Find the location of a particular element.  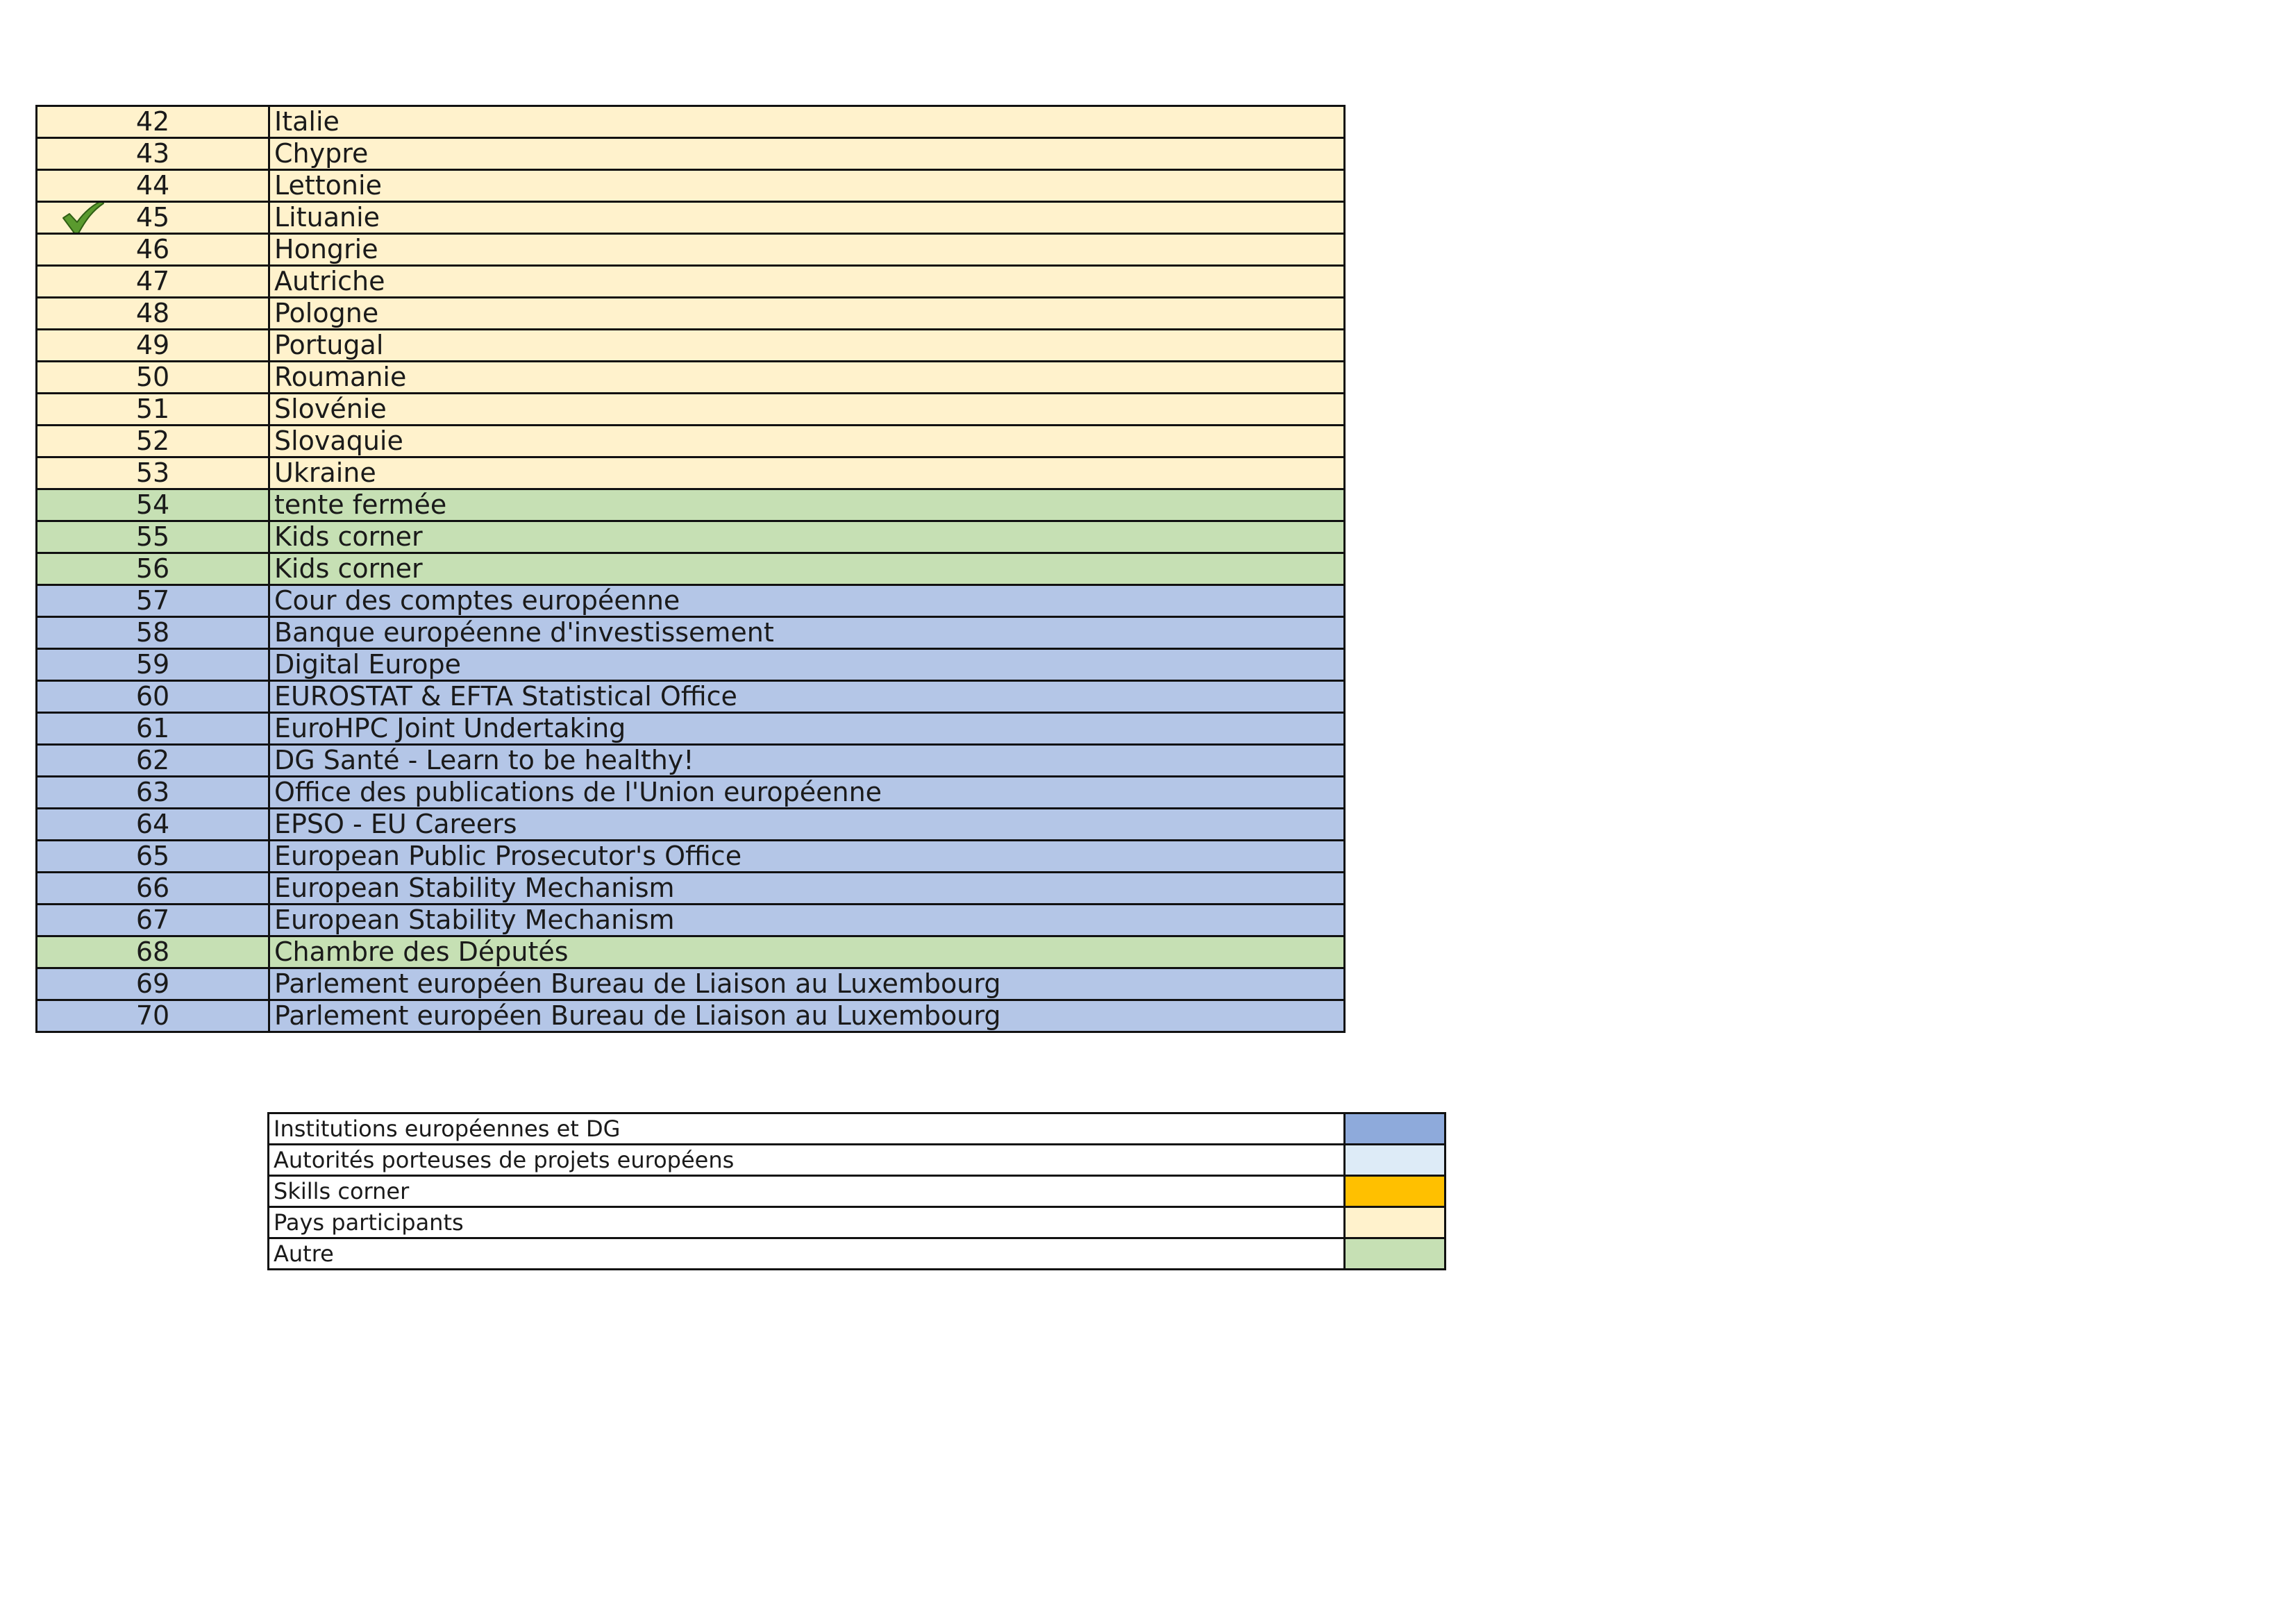

stand-number: 63 is located at coordinates (152, 792).